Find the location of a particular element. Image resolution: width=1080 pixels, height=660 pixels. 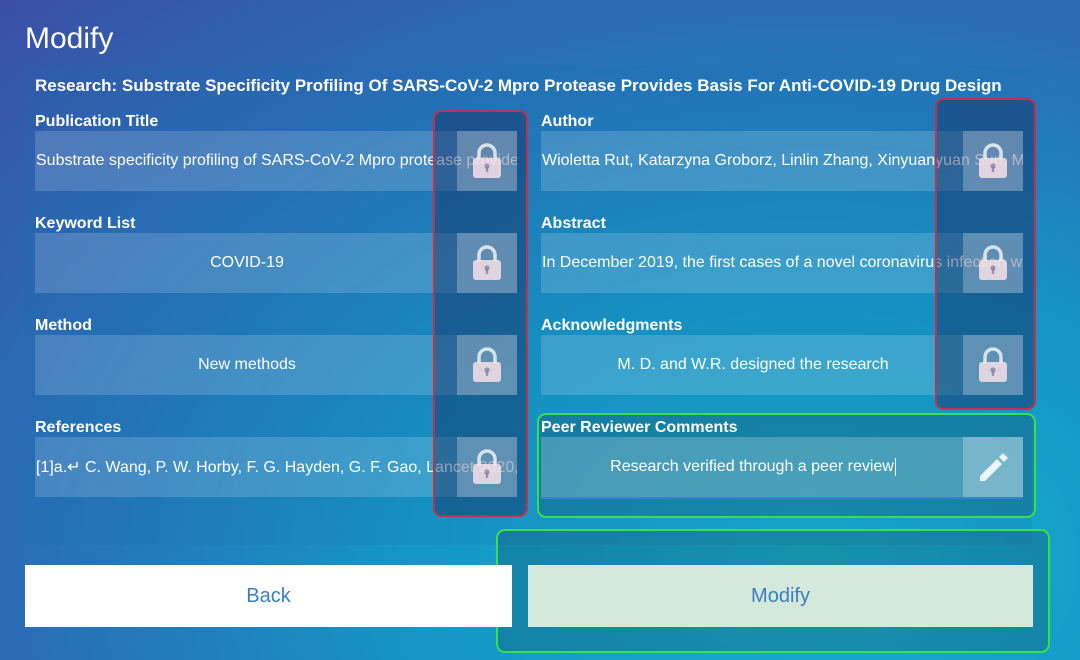

method-label: Method is located at coordinates (63, 325).